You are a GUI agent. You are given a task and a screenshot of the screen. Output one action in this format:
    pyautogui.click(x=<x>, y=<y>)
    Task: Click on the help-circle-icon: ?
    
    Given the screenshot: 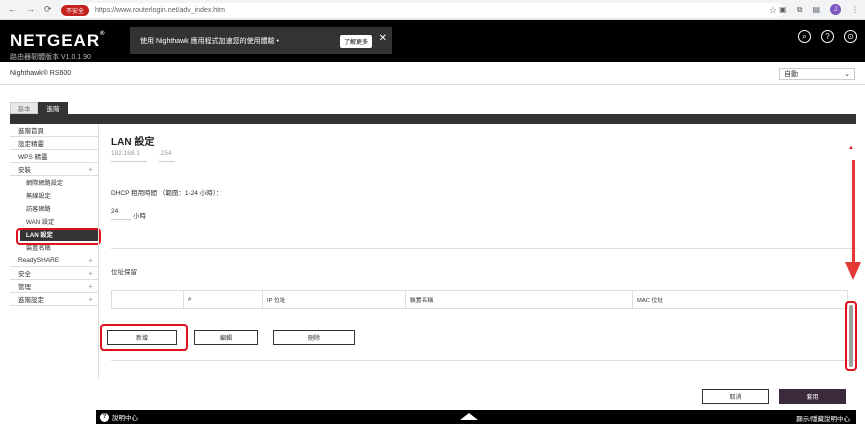 What is the action you would take?
    pyautogui.click(x=104, y=417)
    